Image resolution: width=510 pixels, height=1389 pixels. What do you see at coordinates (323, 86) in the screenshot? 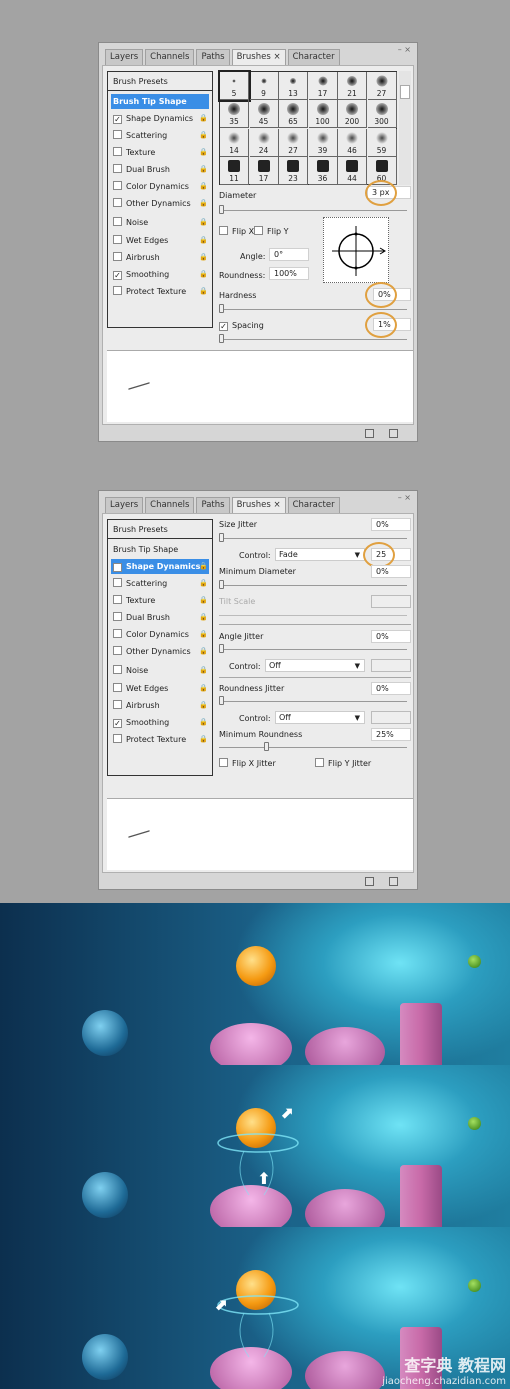
I see `brush-preset: 17` at bounding box center [323, 86].